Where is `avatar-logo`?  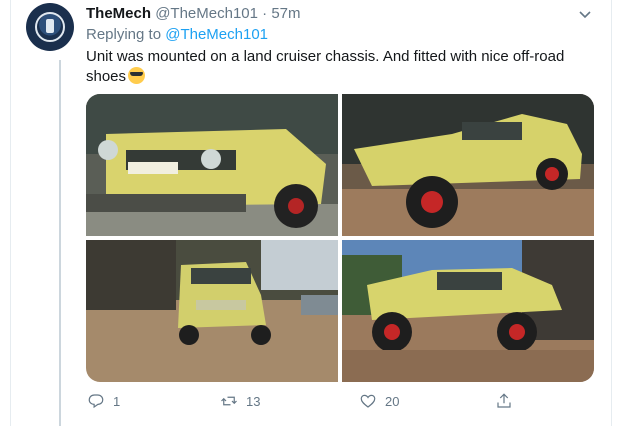 avatar-logo is located at coordinates (50, 27).